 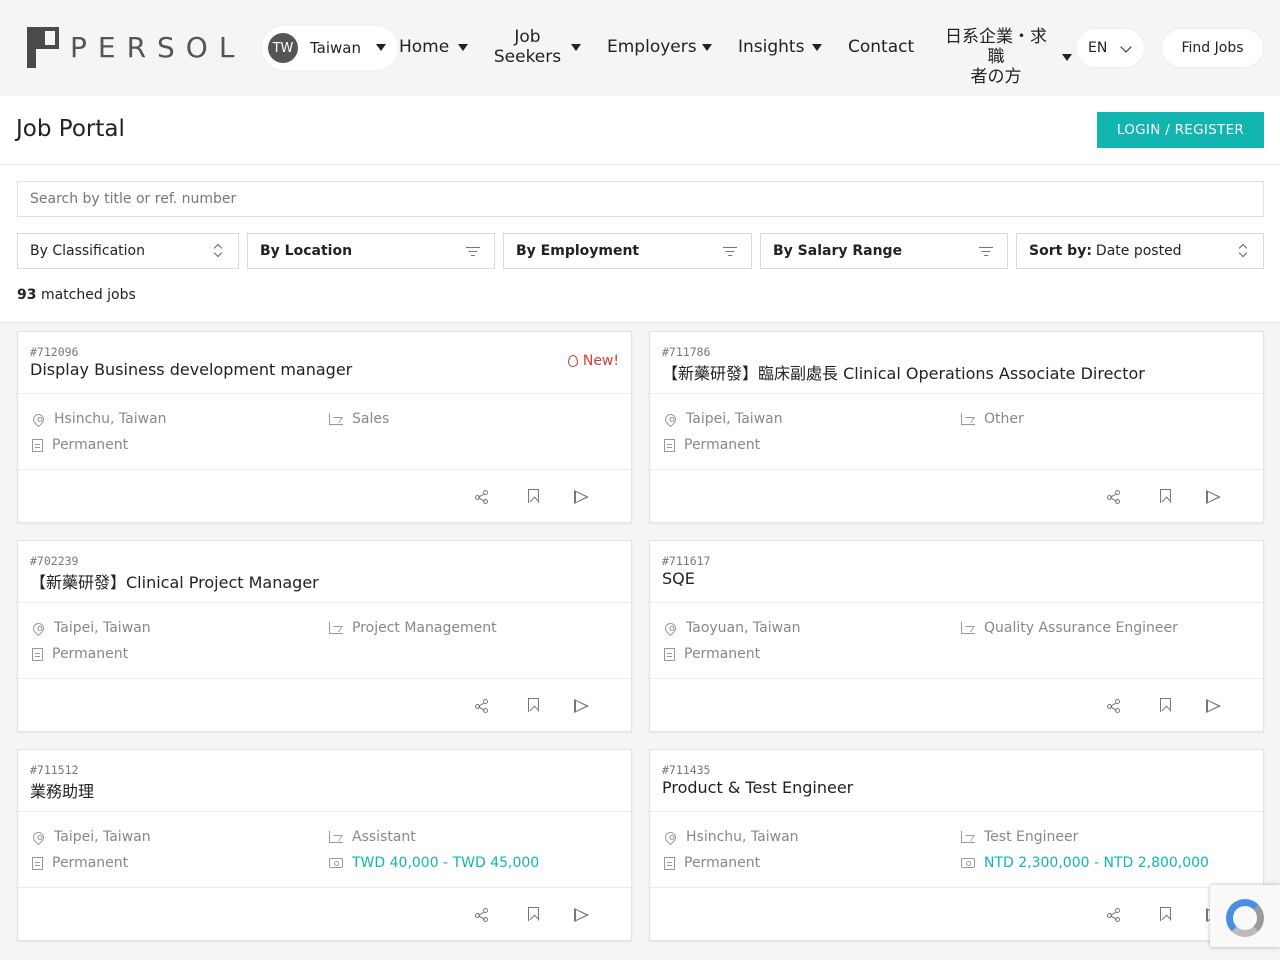 I want to click on employment-filter-label: By Employment, so click(x=578, y=251).